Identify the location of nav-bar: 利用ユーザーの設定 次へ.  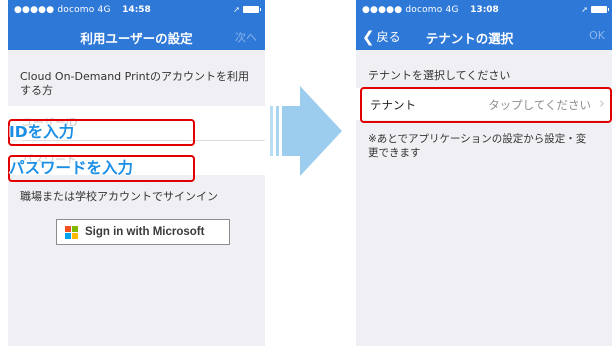
(136, 35).